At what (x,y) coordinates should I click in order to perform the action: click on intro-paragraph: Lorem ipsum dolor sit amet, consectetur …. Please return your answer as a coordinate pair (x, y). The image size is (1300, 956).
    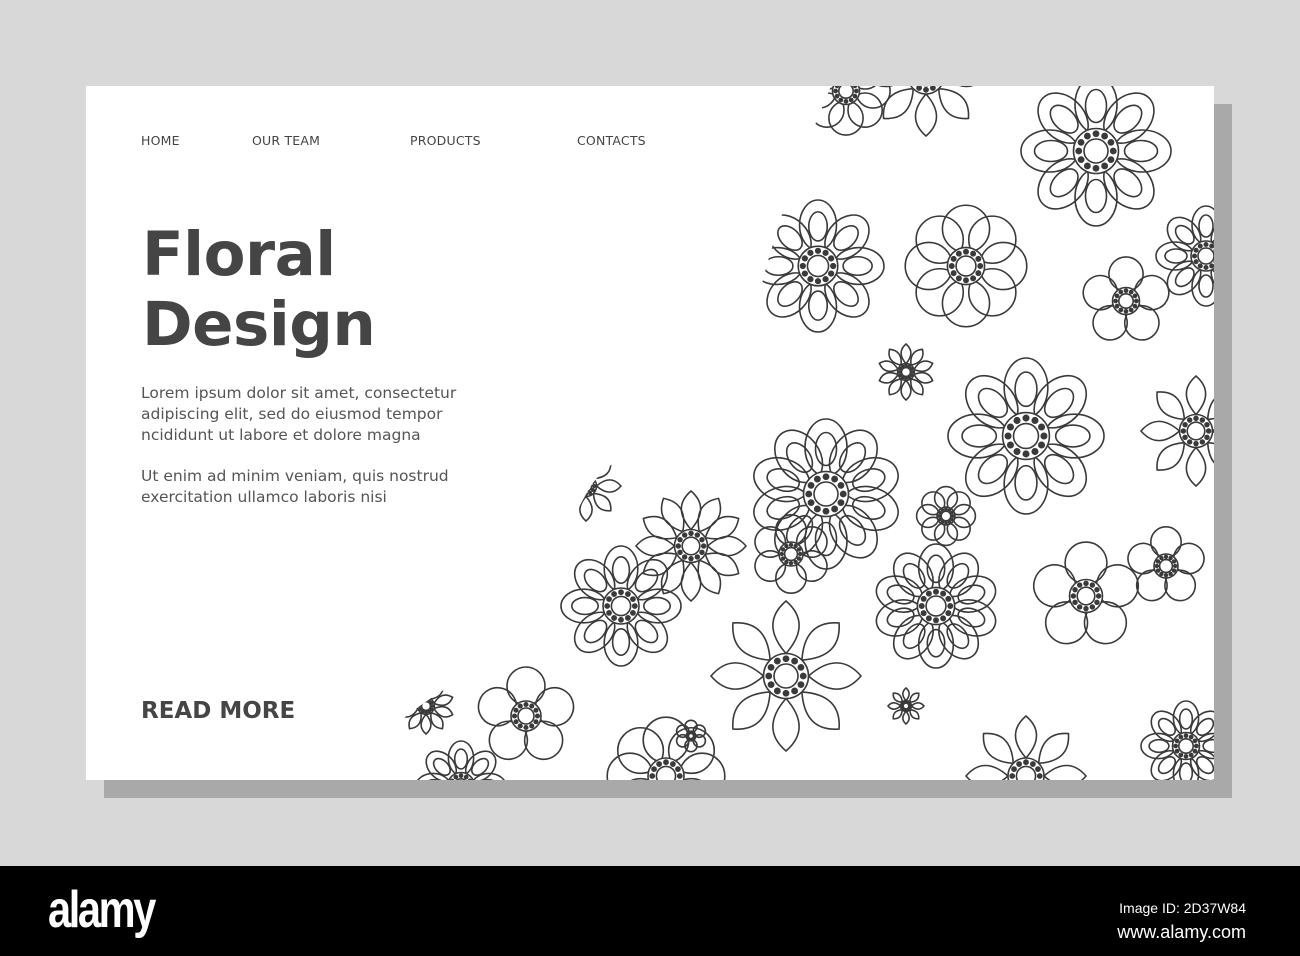
    Looking at the image, I should click on (299, 414).